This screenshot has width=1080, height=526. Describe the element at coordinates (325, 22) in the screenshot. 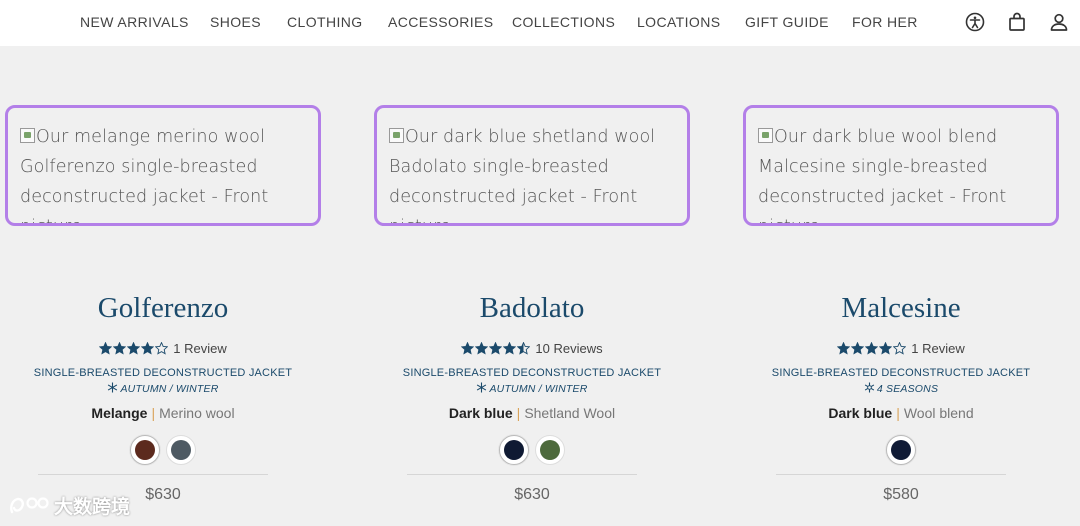

I see `nav-clothing: CLOTHING` at that location.